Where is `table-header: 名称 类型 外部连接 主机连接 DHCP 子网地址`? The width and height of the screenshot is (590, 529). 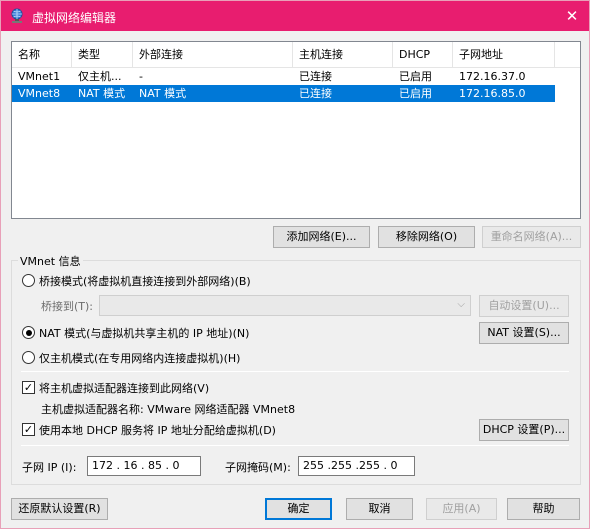
table-header: 名称 类型 外部连接 主机连接 DHCP 子网地址 is located at coordinates (296, 55).